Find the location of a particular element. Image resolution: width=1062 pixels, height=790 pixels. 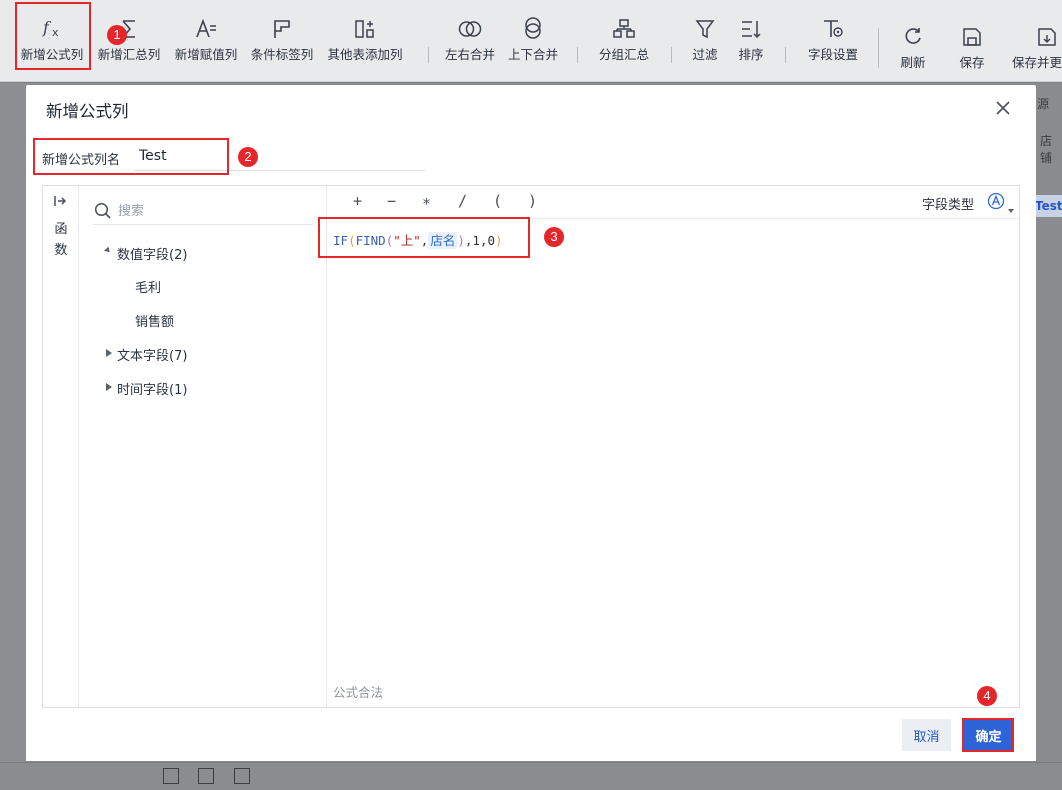

field-type-label: 字段类型 is located at coordinates (948, 205).